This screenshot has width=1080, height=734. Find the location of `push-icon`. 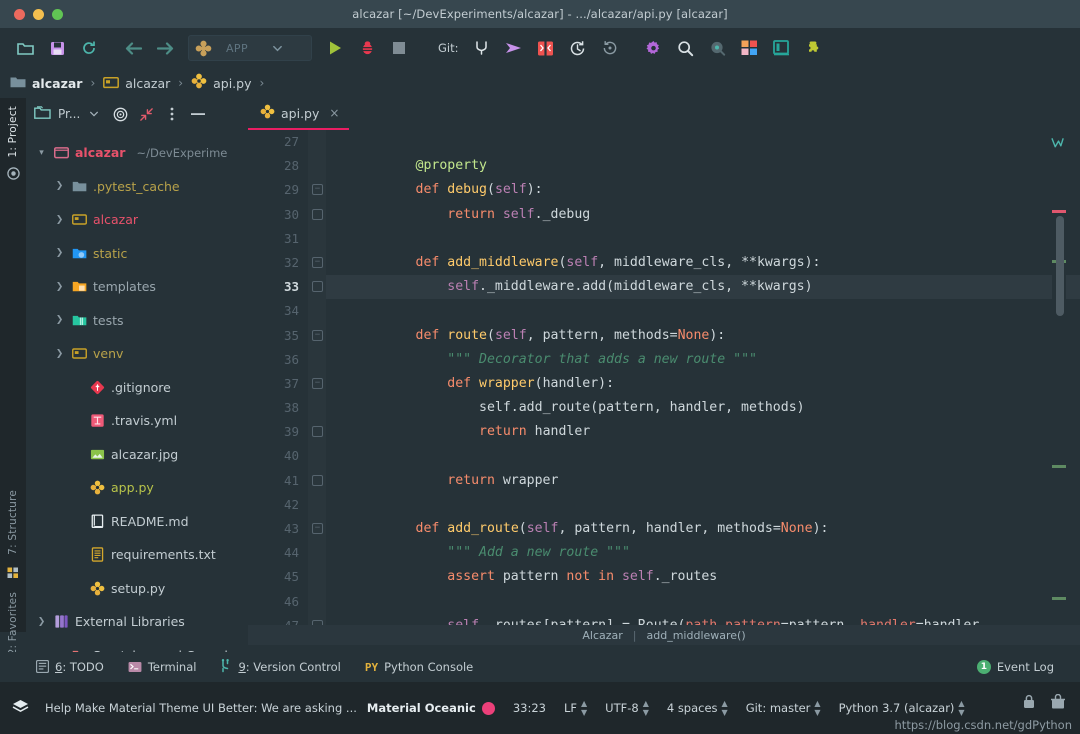

push-icon is located at coordinates (514, 48).